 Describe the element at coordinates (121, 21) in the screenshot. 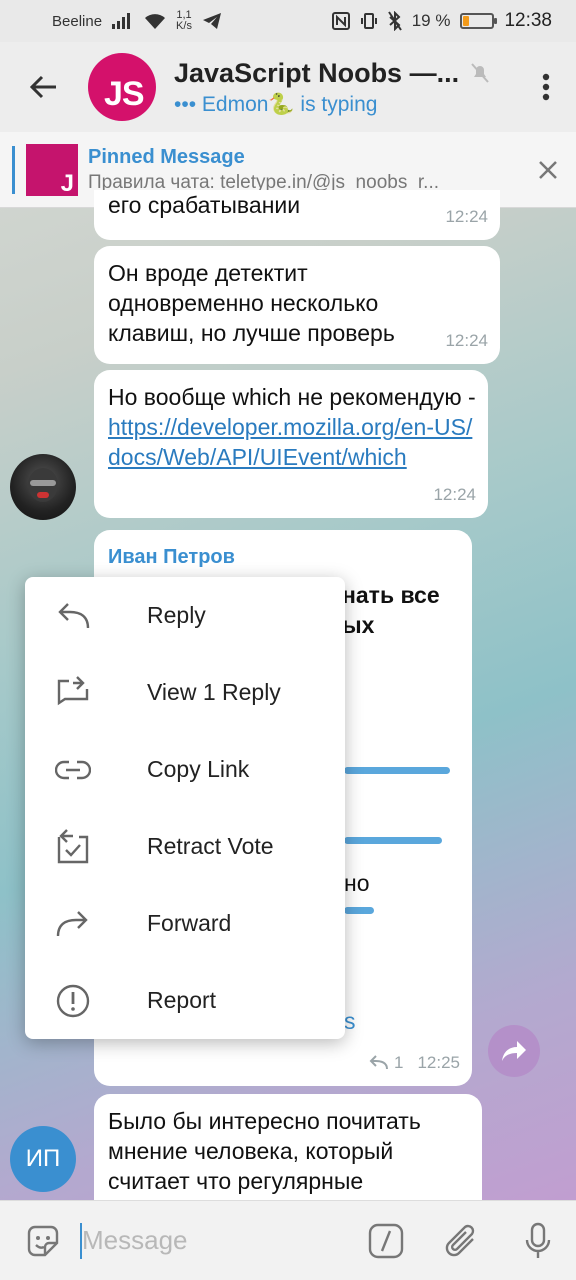

I see `signal-icon` at that location.